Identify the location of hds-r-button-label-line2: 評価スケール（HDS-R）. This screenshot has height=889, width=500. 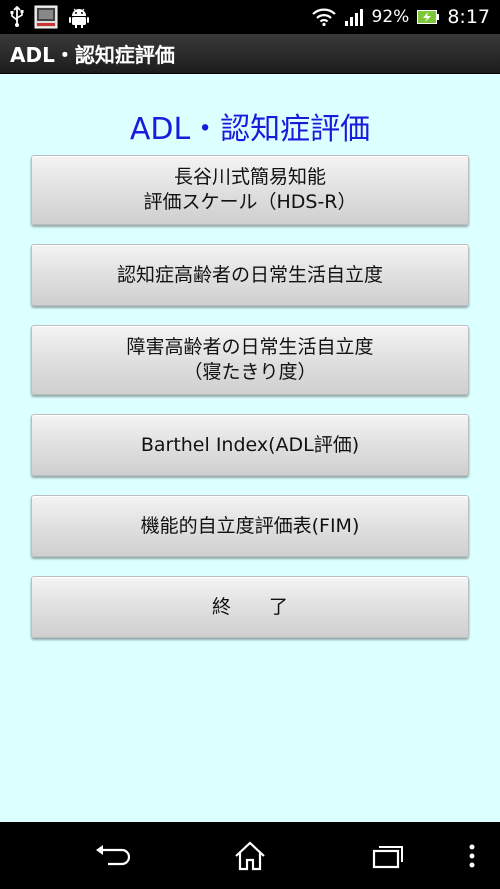
(250, 202).